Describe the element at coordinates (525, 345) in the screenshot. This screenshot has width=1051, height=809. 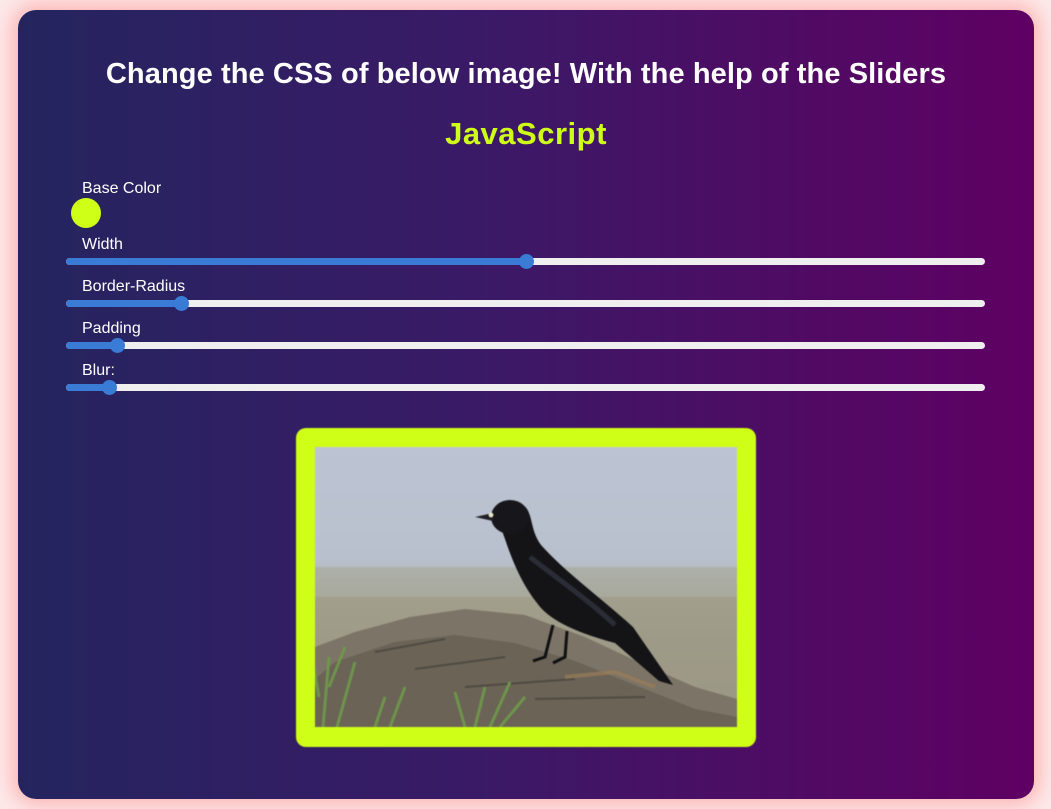
I see `padding-slider` at that location.